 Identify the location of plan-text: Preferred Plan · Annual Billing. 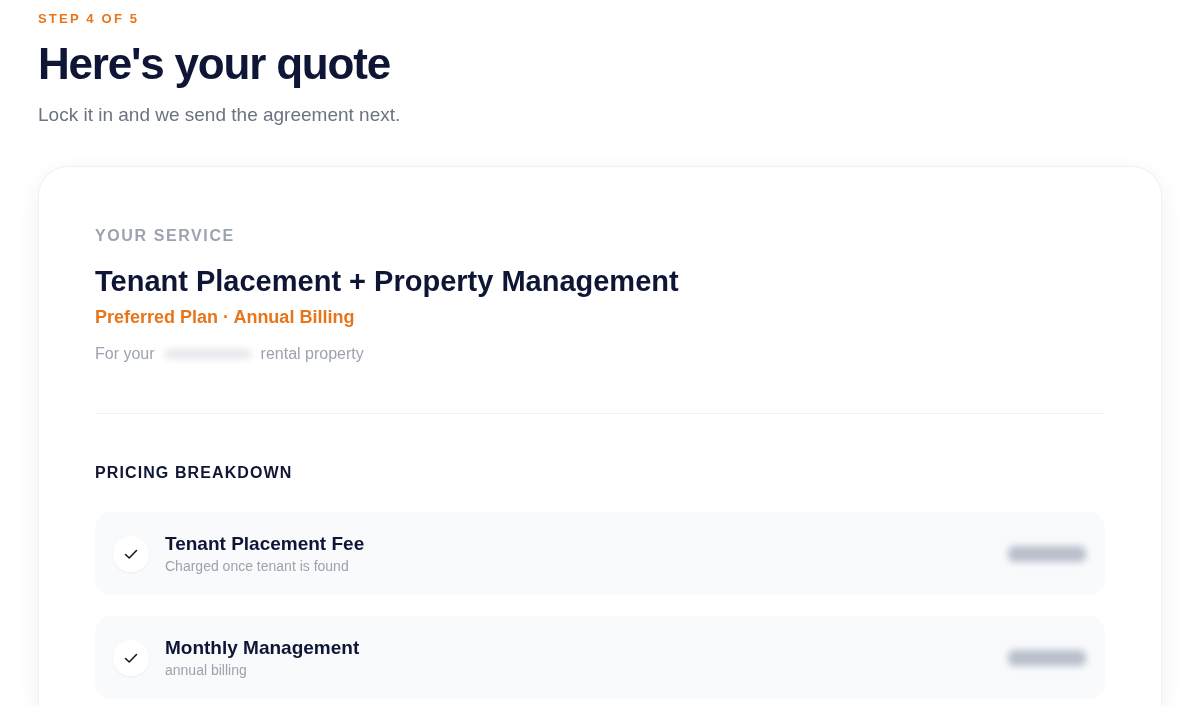
(225, 317).